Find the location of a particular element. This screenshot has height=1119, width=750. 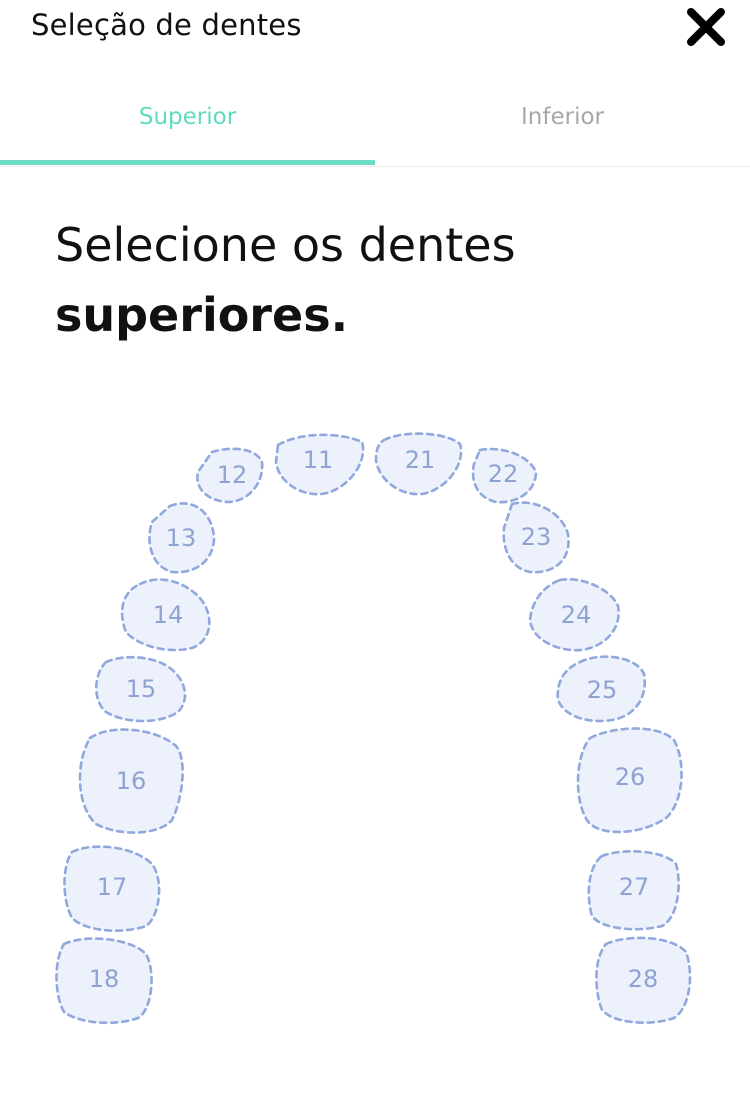

tooth-22: 22 is located at coordinates (504, 475).